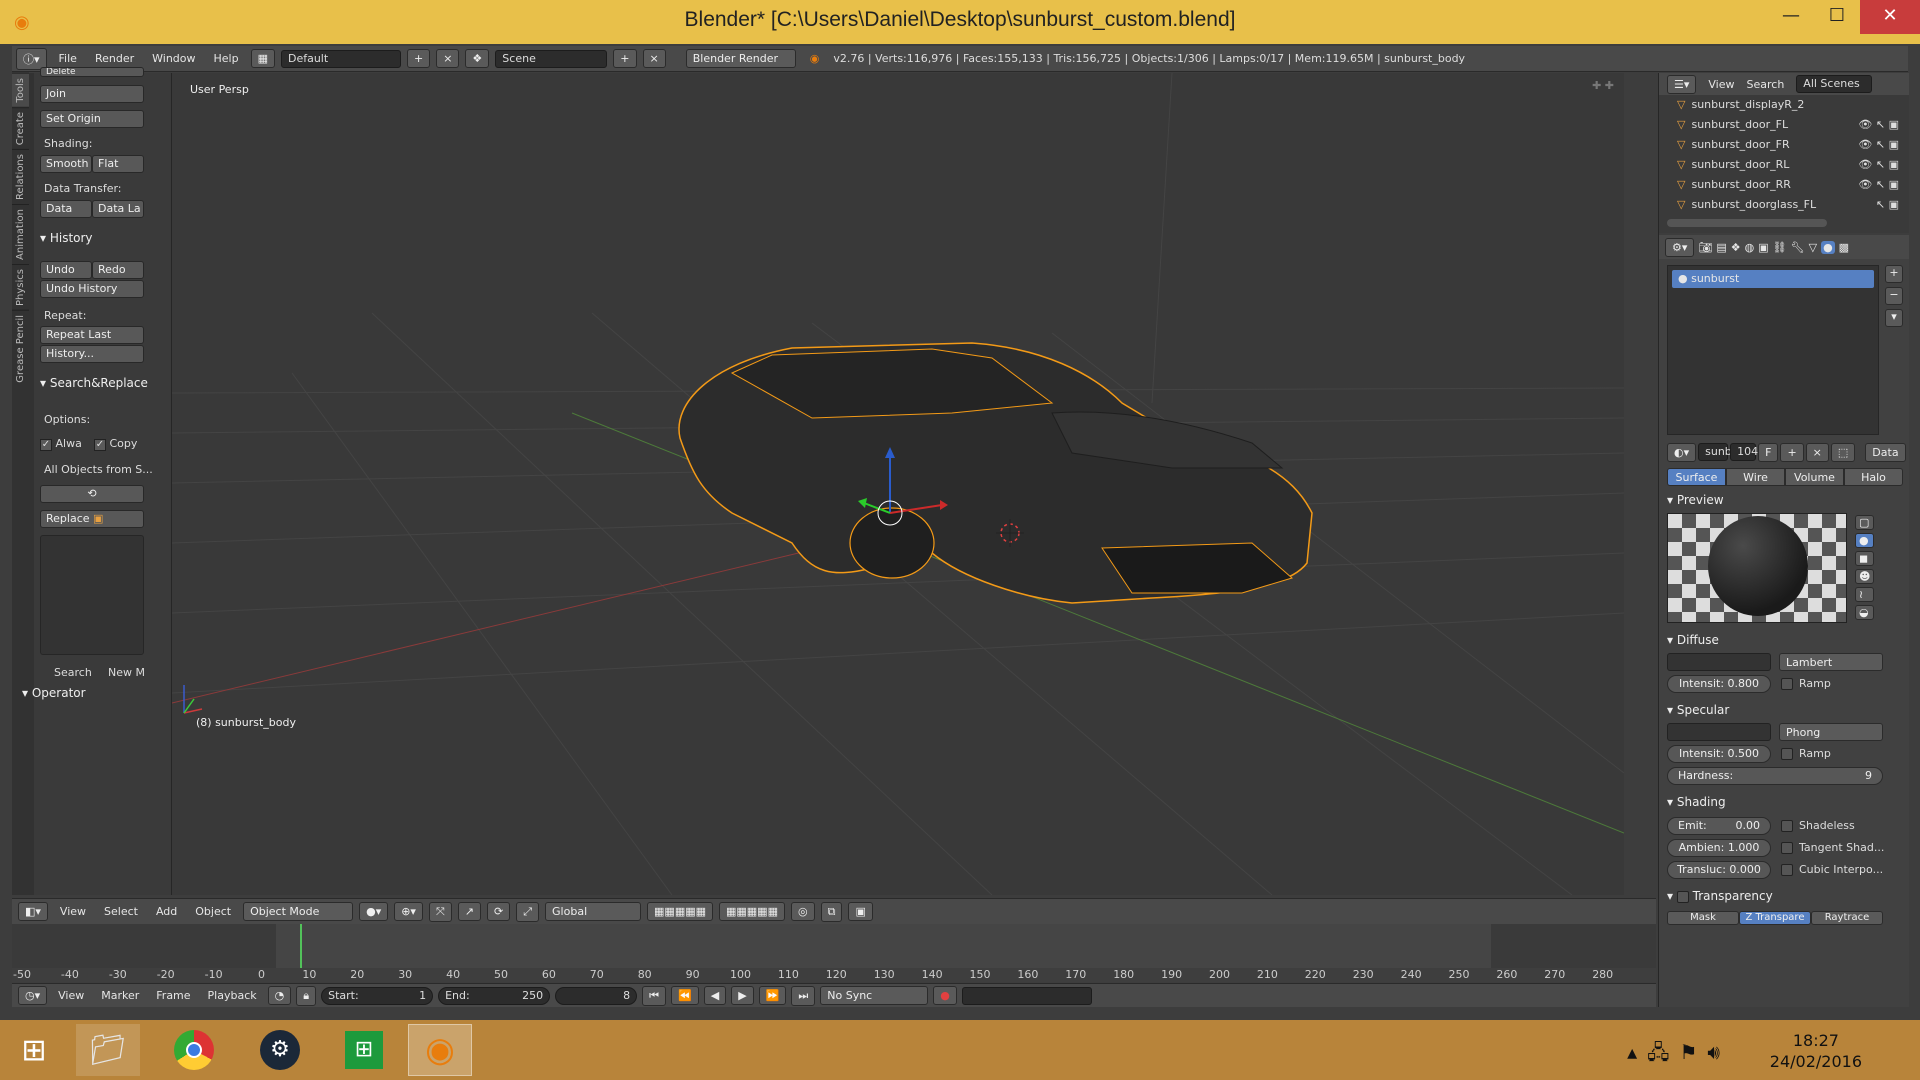 The width and height of the screenshot is (1920, 1080). Describe the element at coordinates (995, 473) in the screenshot. I see `car-body` at that location.